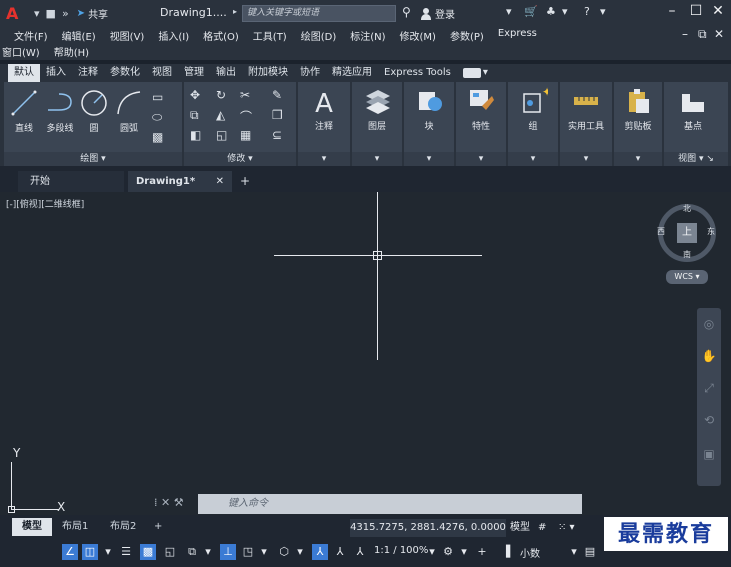 The image size is (731, 567). Describe the element at coordinates (228, 552) in the screenshot. I see `dynamic-ucs-icon: ⊥` at that location.